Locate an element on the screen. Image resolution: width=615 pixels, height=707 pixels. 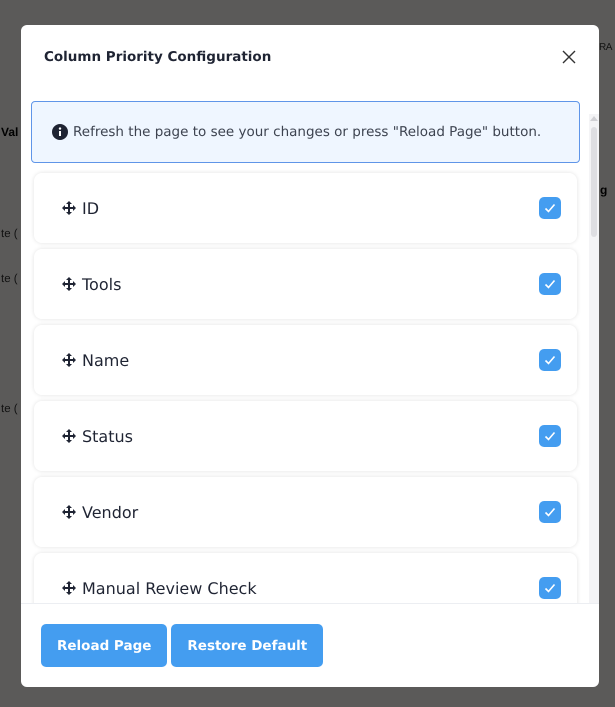
close-icon is located at coordinates (569, 57).